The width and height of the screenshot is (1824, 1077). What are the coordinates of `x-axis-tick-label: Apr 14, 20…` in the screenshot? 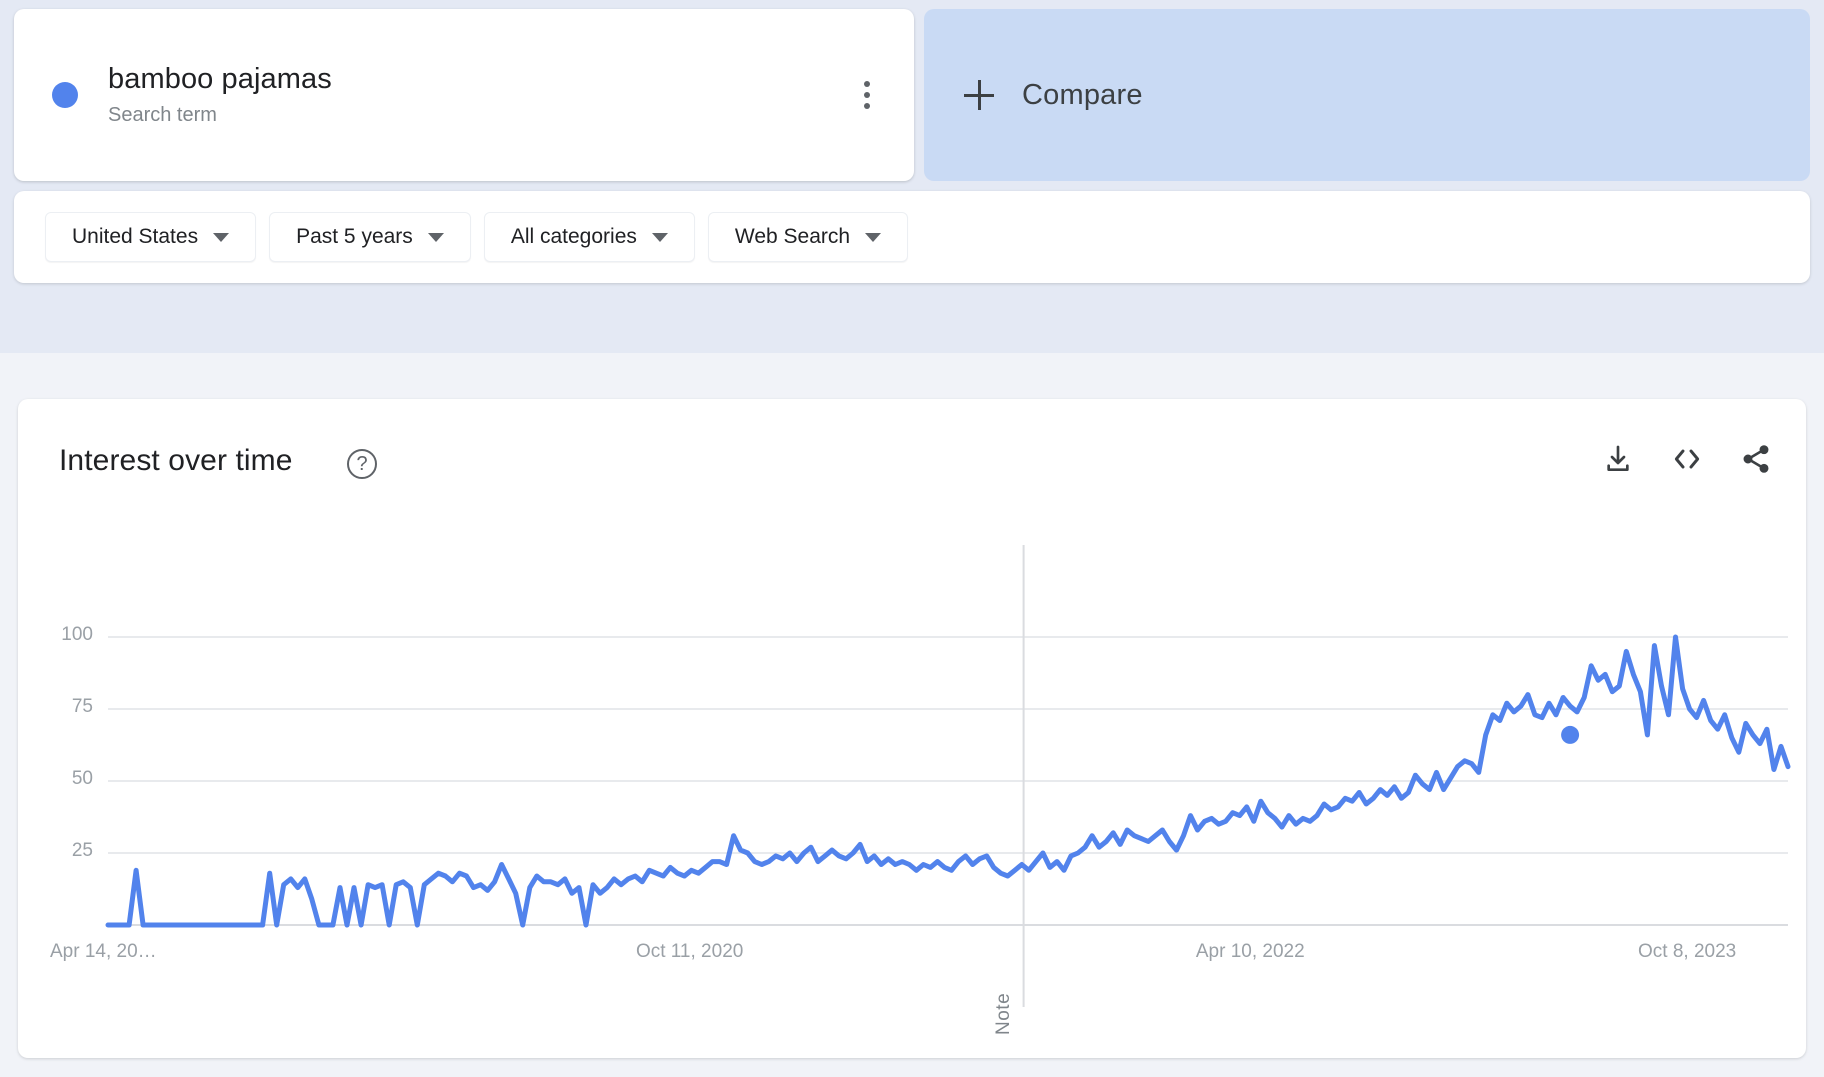 It's located at (103, 951).